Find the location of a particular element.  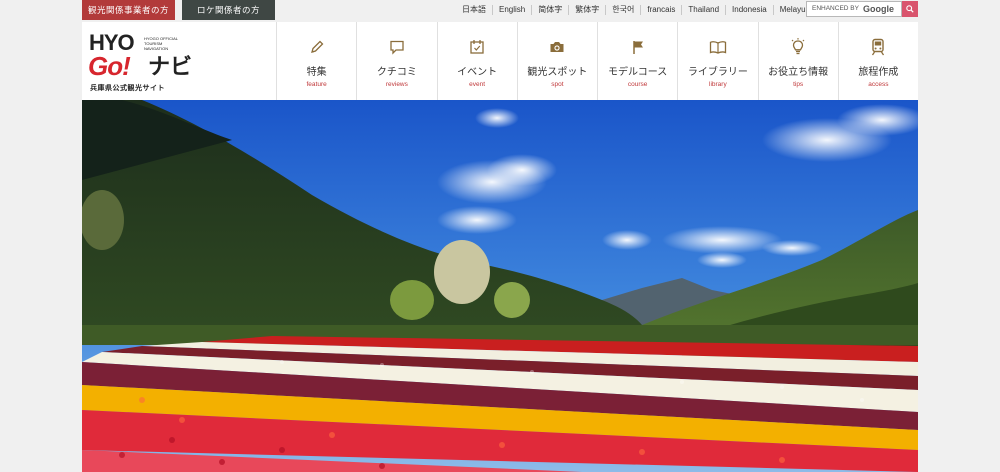

nav-label-jp: モデルコース is located at coordinates (637, 72).